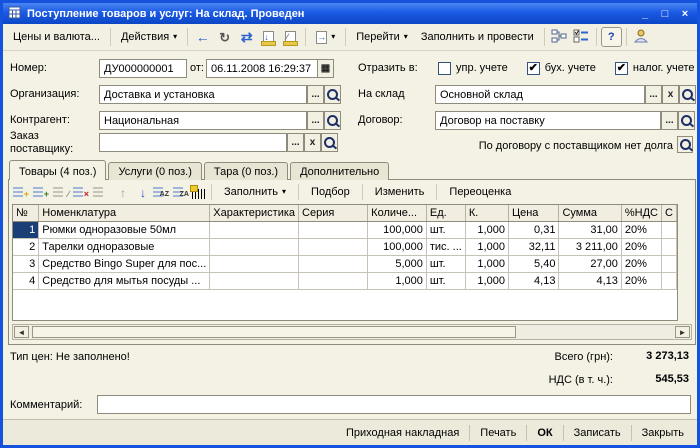 The image size is (700, 448). Describe the element at coordinates (60, 192) in the screenshot. I see `edit-row-icon: ∕` at that location.